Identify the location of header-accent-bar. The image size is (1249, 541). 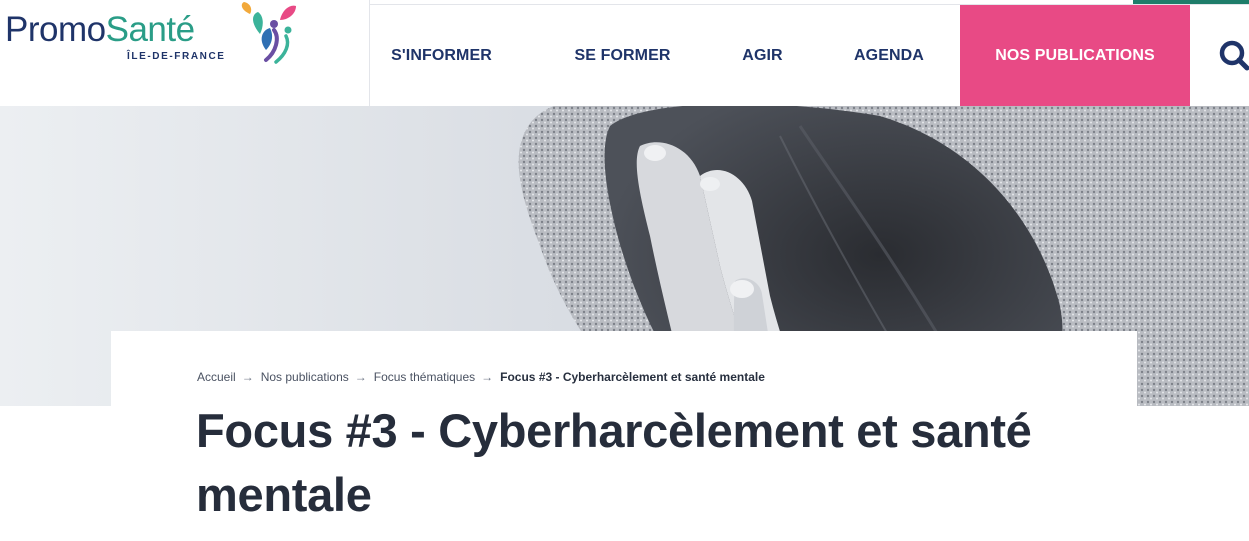
(1191, 2).